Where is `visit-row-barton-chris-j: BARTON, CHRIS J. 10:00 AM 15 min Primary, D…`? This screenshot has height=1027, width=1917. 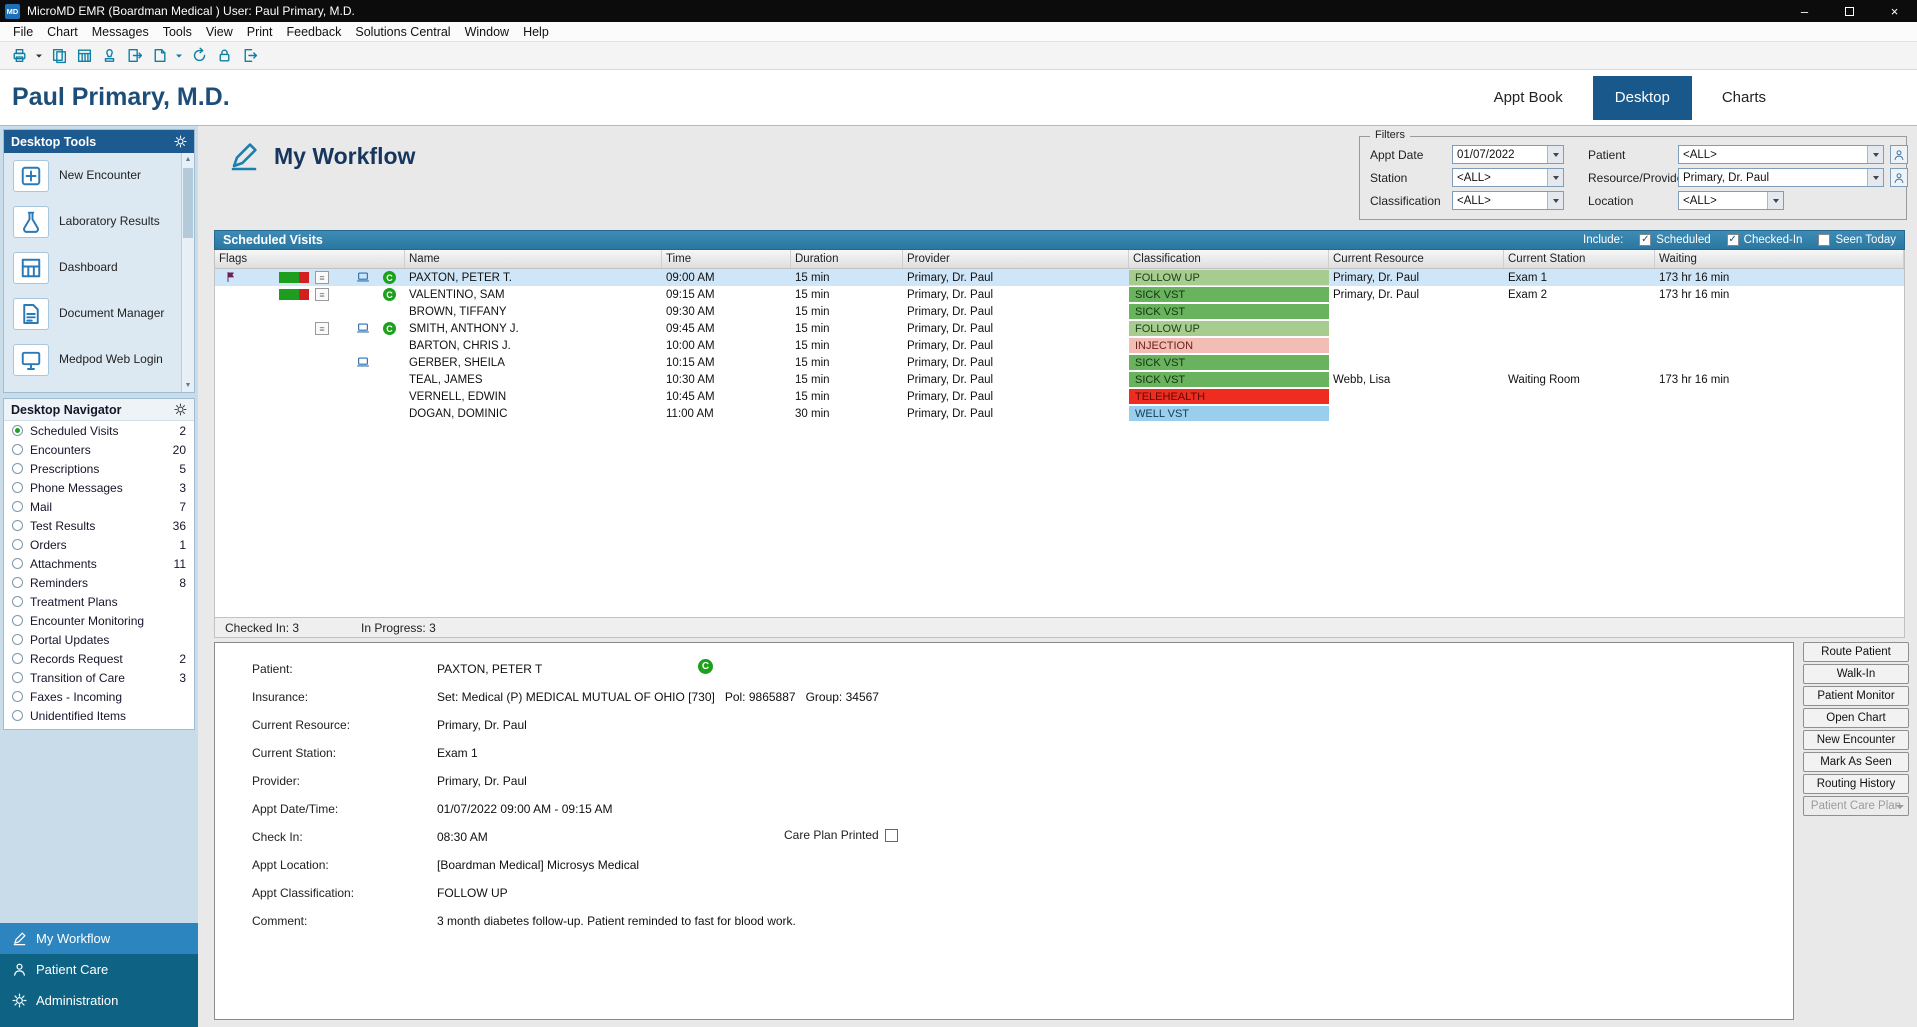
visit-row-barton-chris-j: BARTON, CHRIS J. 10:00 AM 15 min Primary, D… is located at coordinates (1059, 345).